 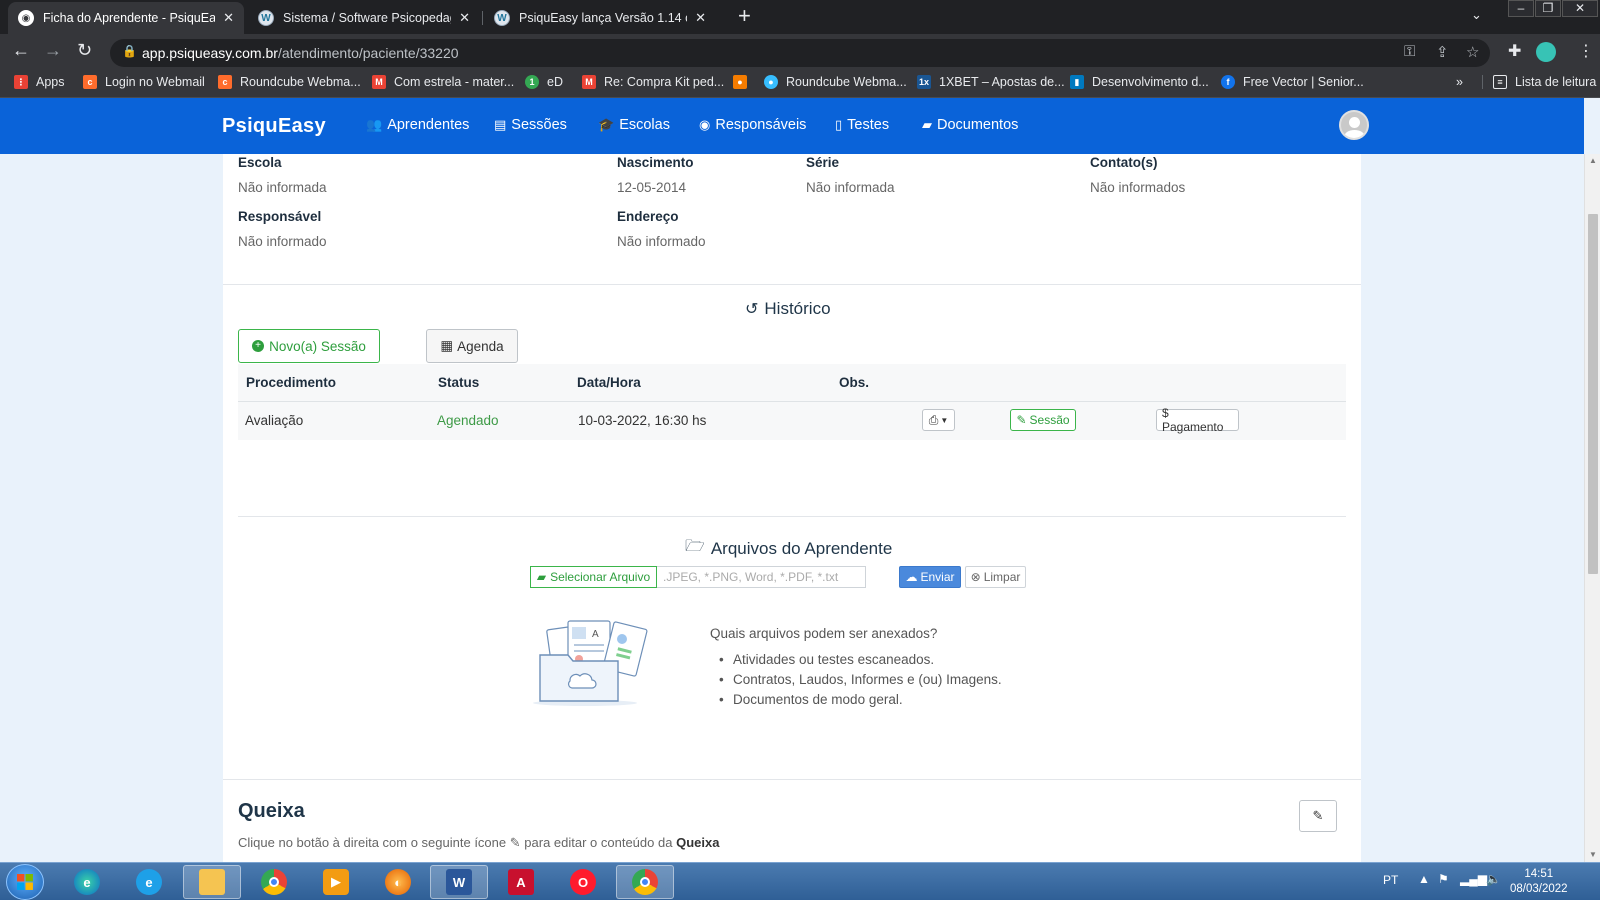 What do you see at coordinates (87, 882) in the screenshot?
I see `taskbar-edge: e` at bounding box center [87, 882].